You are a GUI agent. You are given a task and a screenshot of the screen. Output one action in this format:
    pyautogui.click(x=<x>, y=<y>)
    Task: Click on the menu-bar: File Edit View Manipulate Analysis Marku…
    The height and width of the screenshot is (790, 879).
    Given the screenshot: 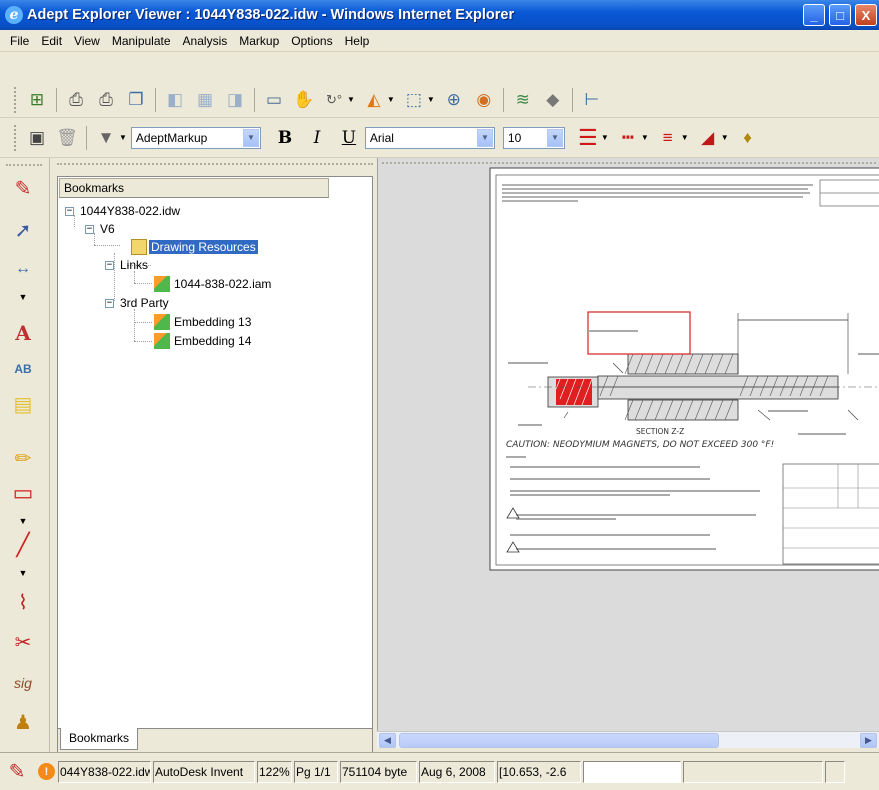 What is the action you would take?
    pyautogui.click(x=439, y=41)
    